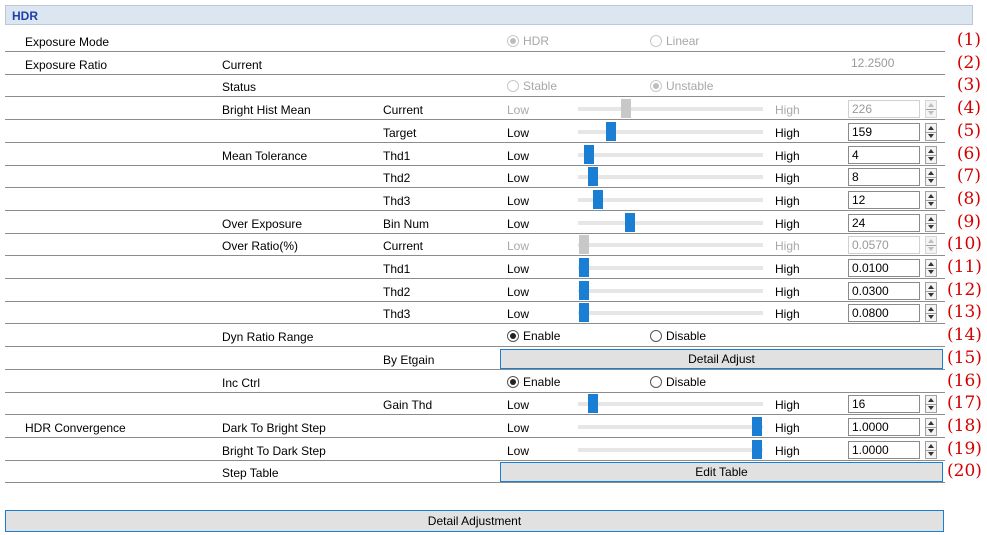 This screenshot has width=987, height=535. What do you see at coordinates (884, 131) in the screenshot?
I see `value-input: 159` at bounding box center [884, 131].